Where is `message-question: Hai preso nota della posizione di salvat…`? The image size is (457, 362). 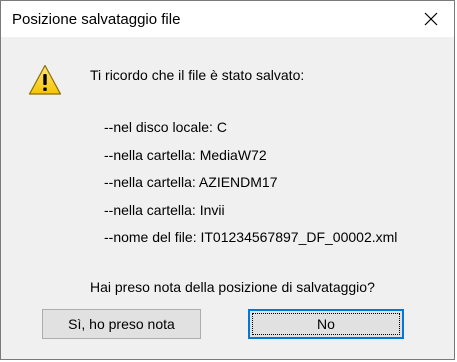 message-question: Hai preso nota della posizione di salvat… is located at coordinates (232, 287).